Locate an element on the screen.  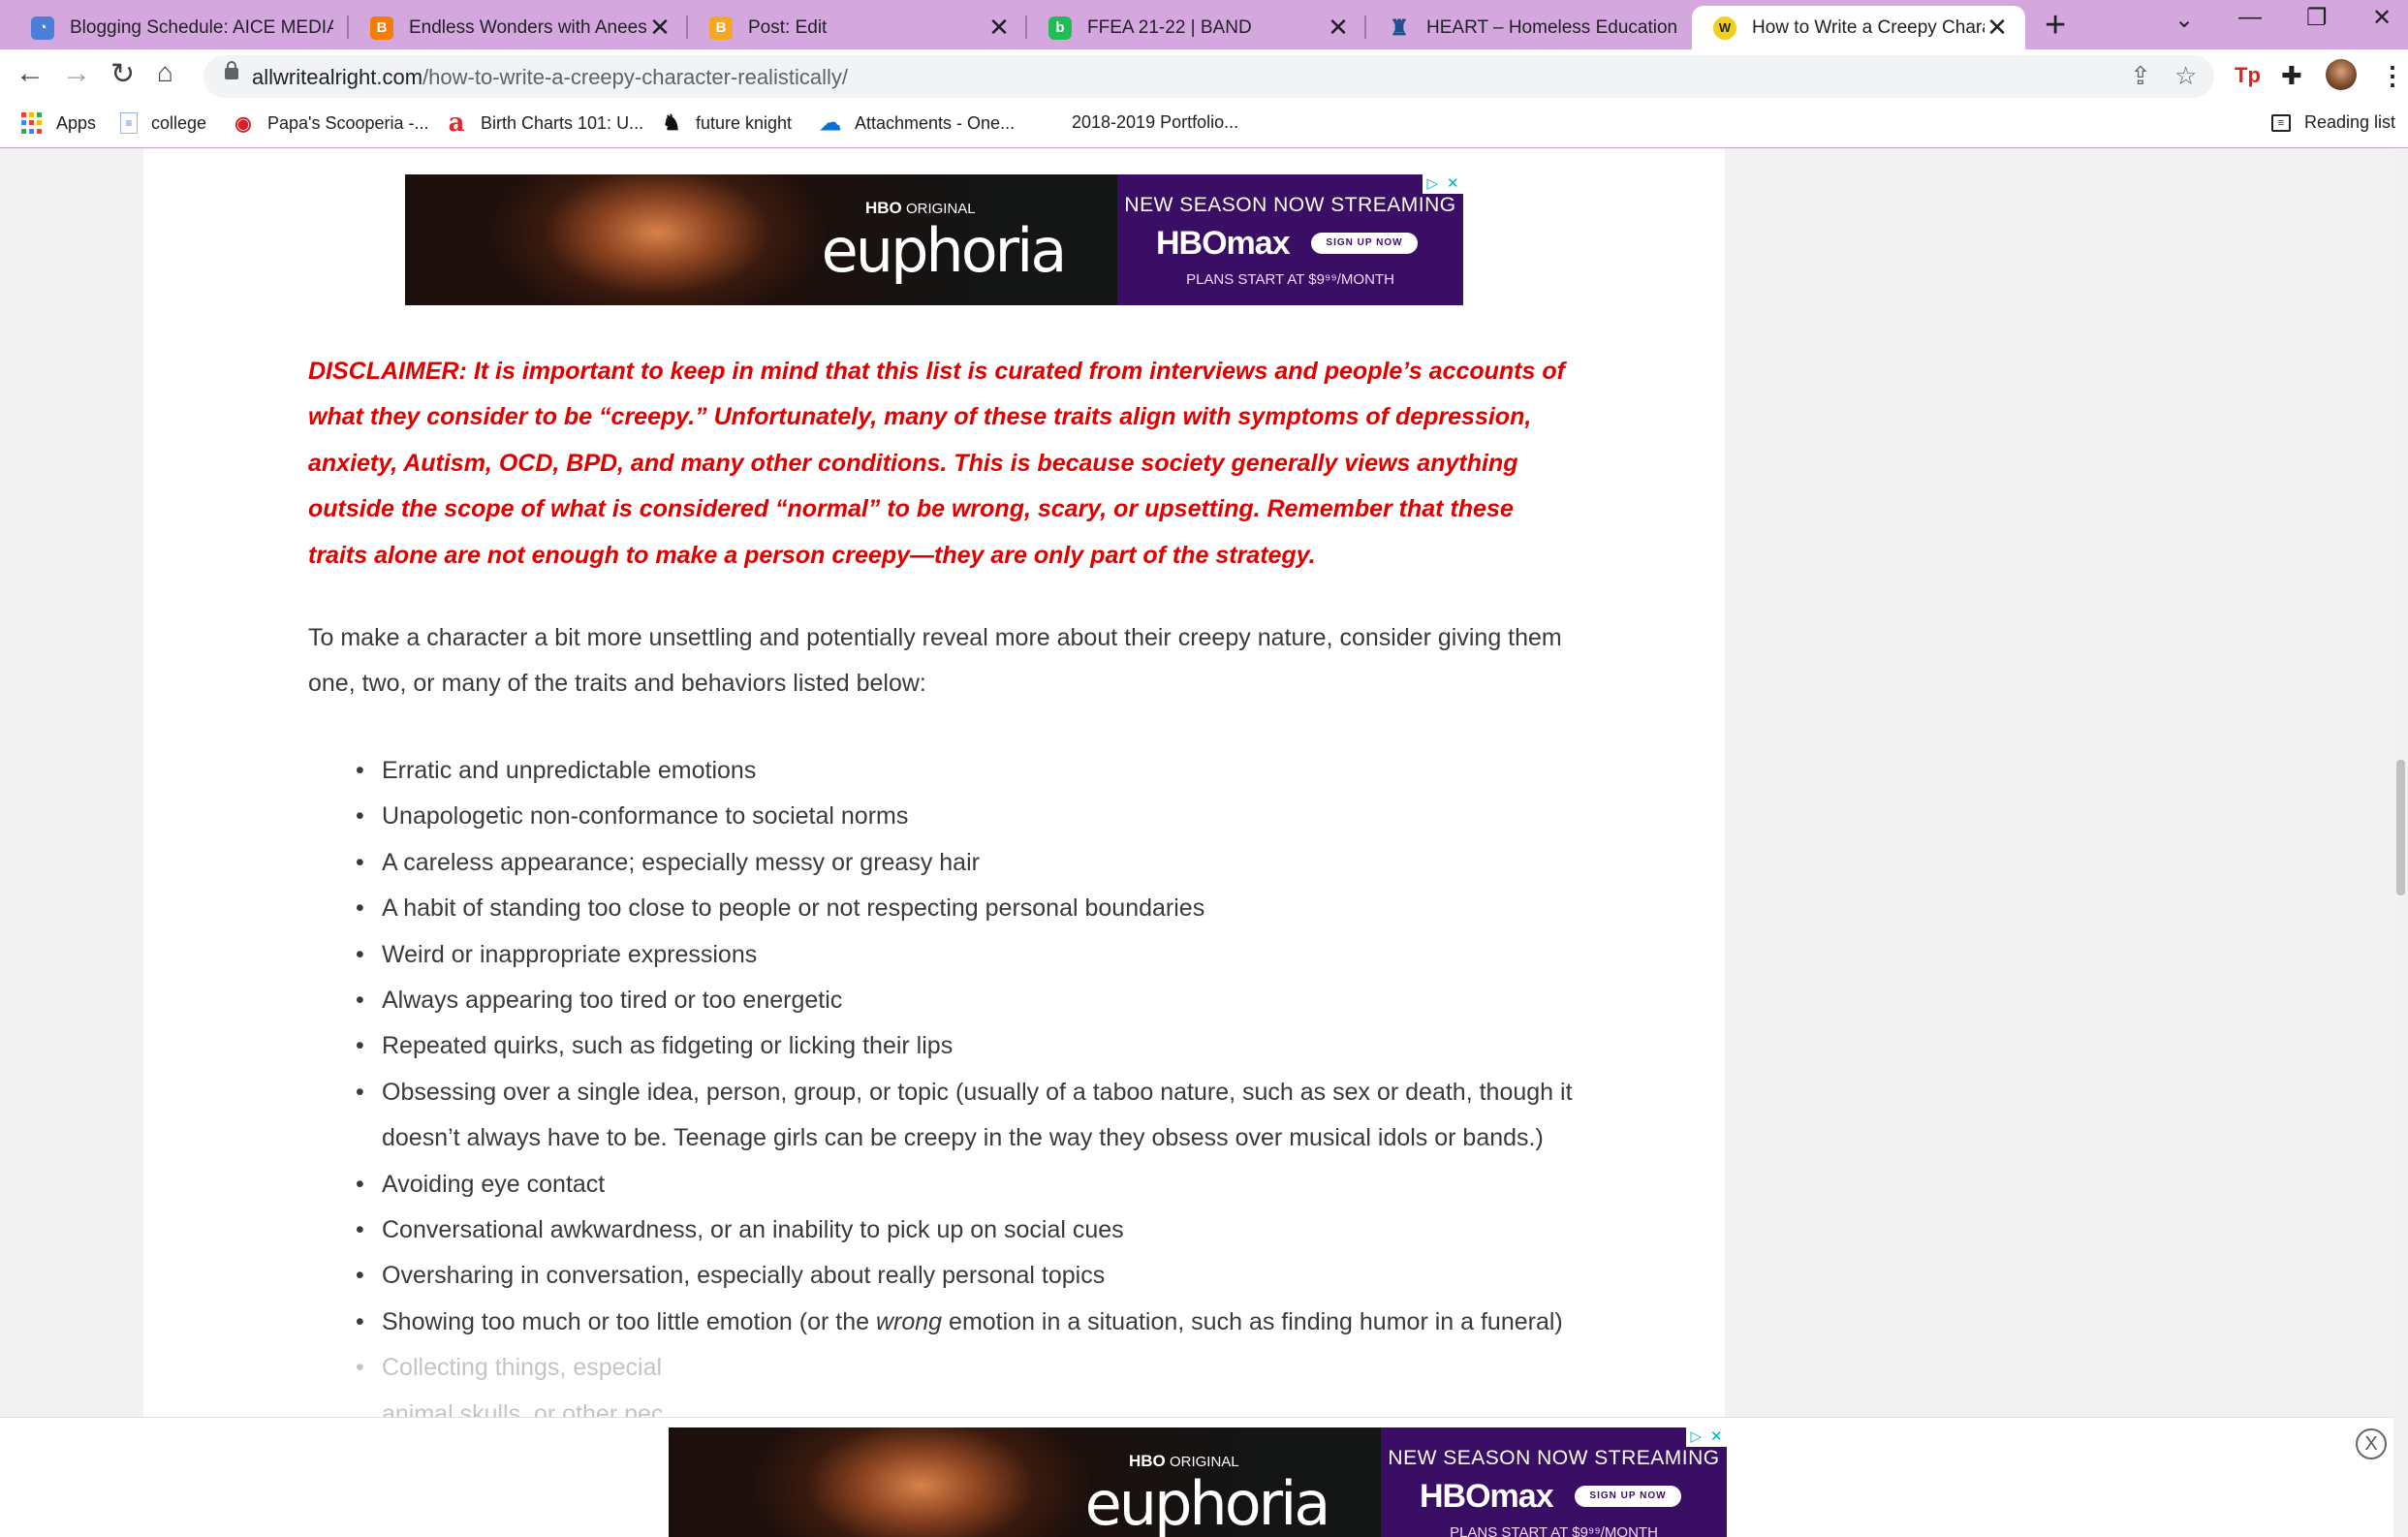
tab-title: Blogging Schedule: AICE MEDIA is located at coordinates (201, 27).